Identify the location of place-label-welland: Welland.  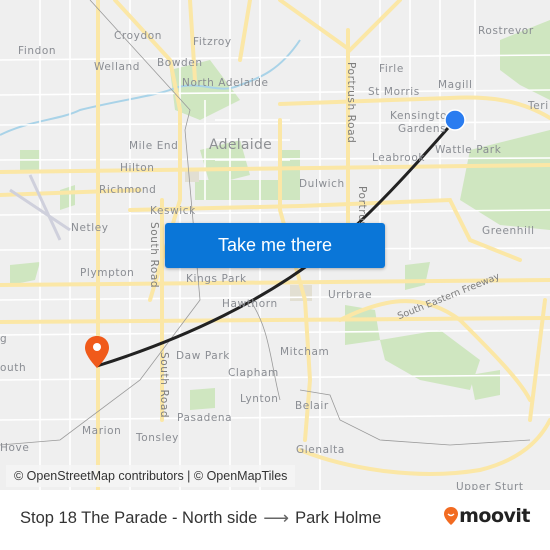
(117, 67).